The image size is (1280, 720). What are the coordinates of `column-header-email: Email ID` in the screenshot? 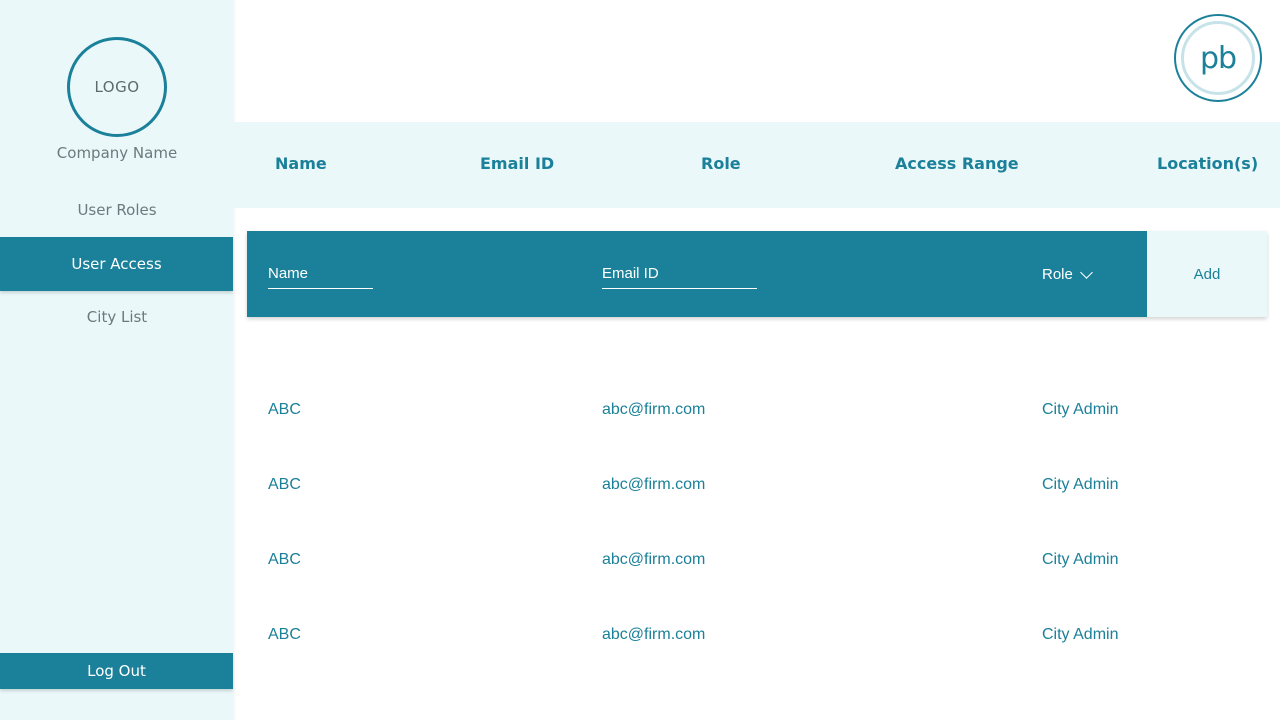 It's located at (517, 163).